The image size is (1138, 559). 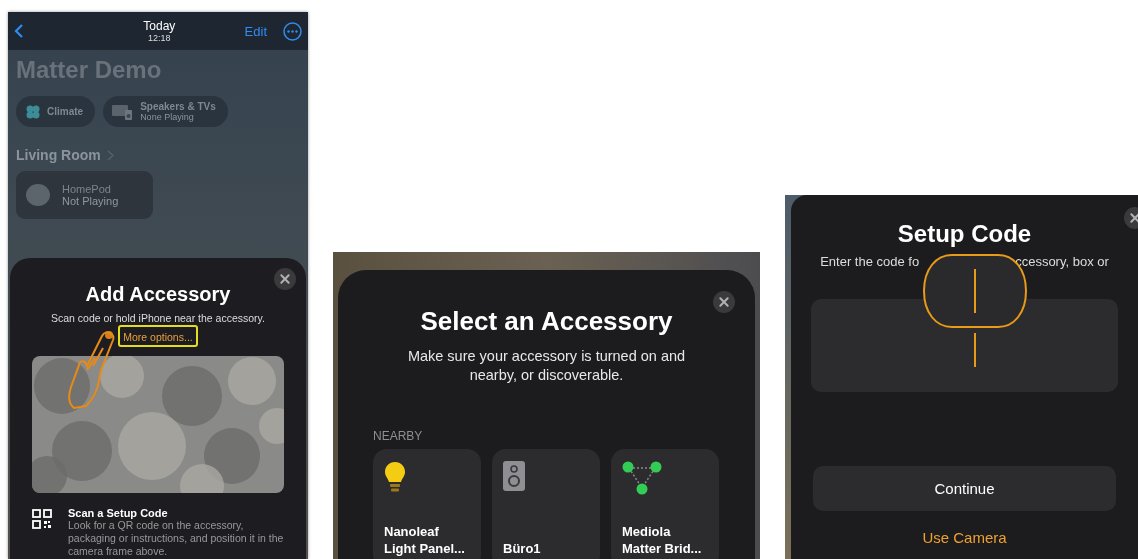 What do you see at coordinates (292, 31) in the screenshot?
I see `more-icon` at bounding box center [292, 31].